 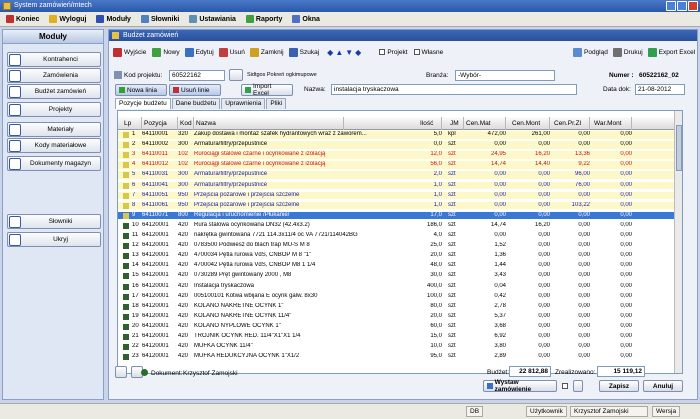 I want to click on print-button: Drukuj, so click(x=633, y=52).